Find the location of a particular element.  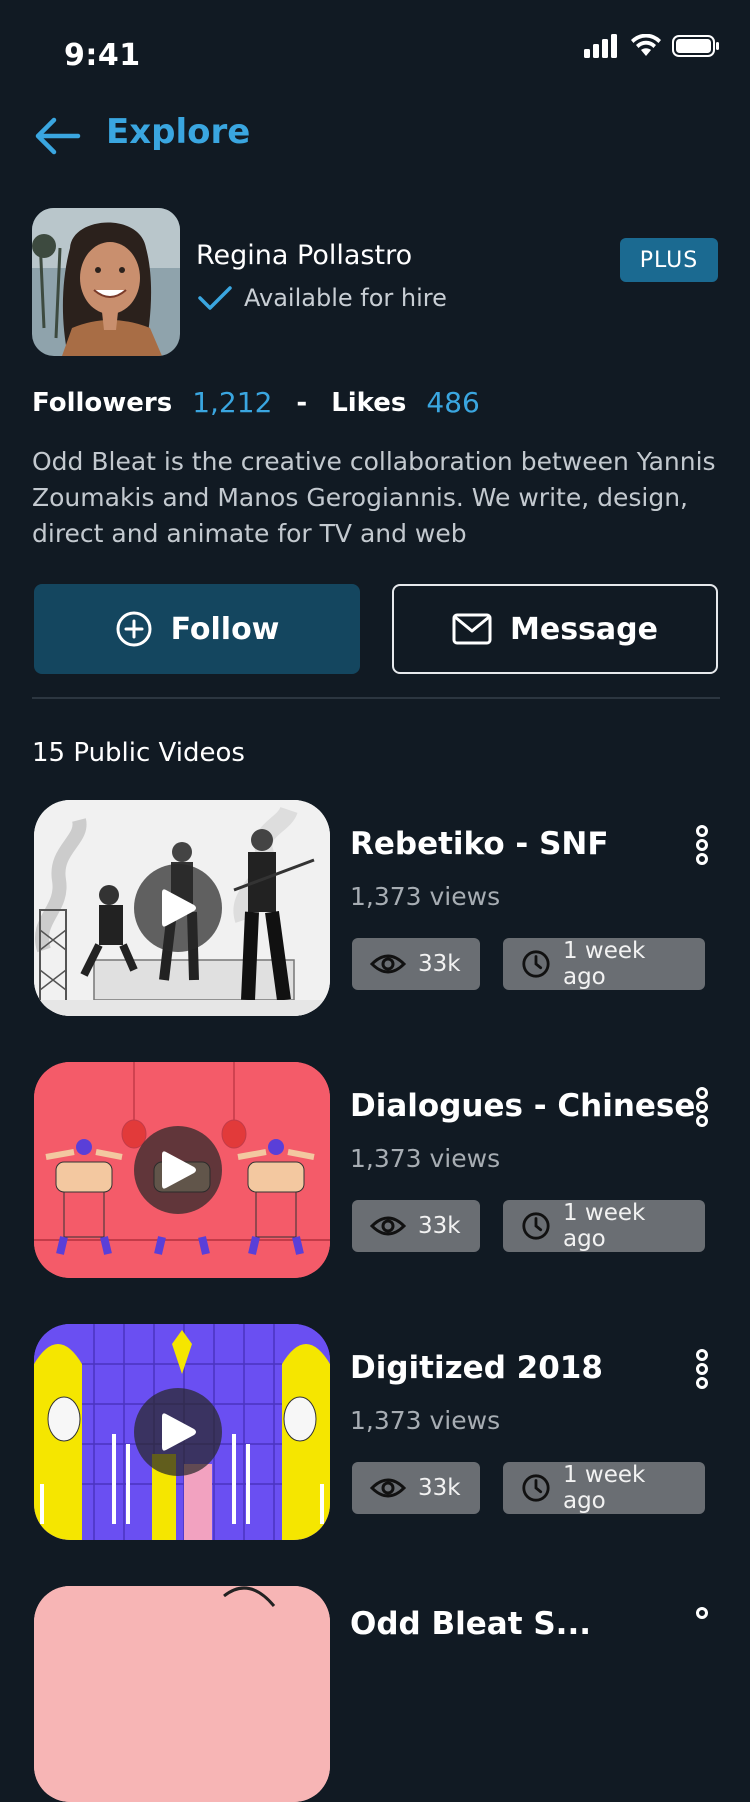

video-title: Rebetiko - SNF is located at coordinates (479, 844).